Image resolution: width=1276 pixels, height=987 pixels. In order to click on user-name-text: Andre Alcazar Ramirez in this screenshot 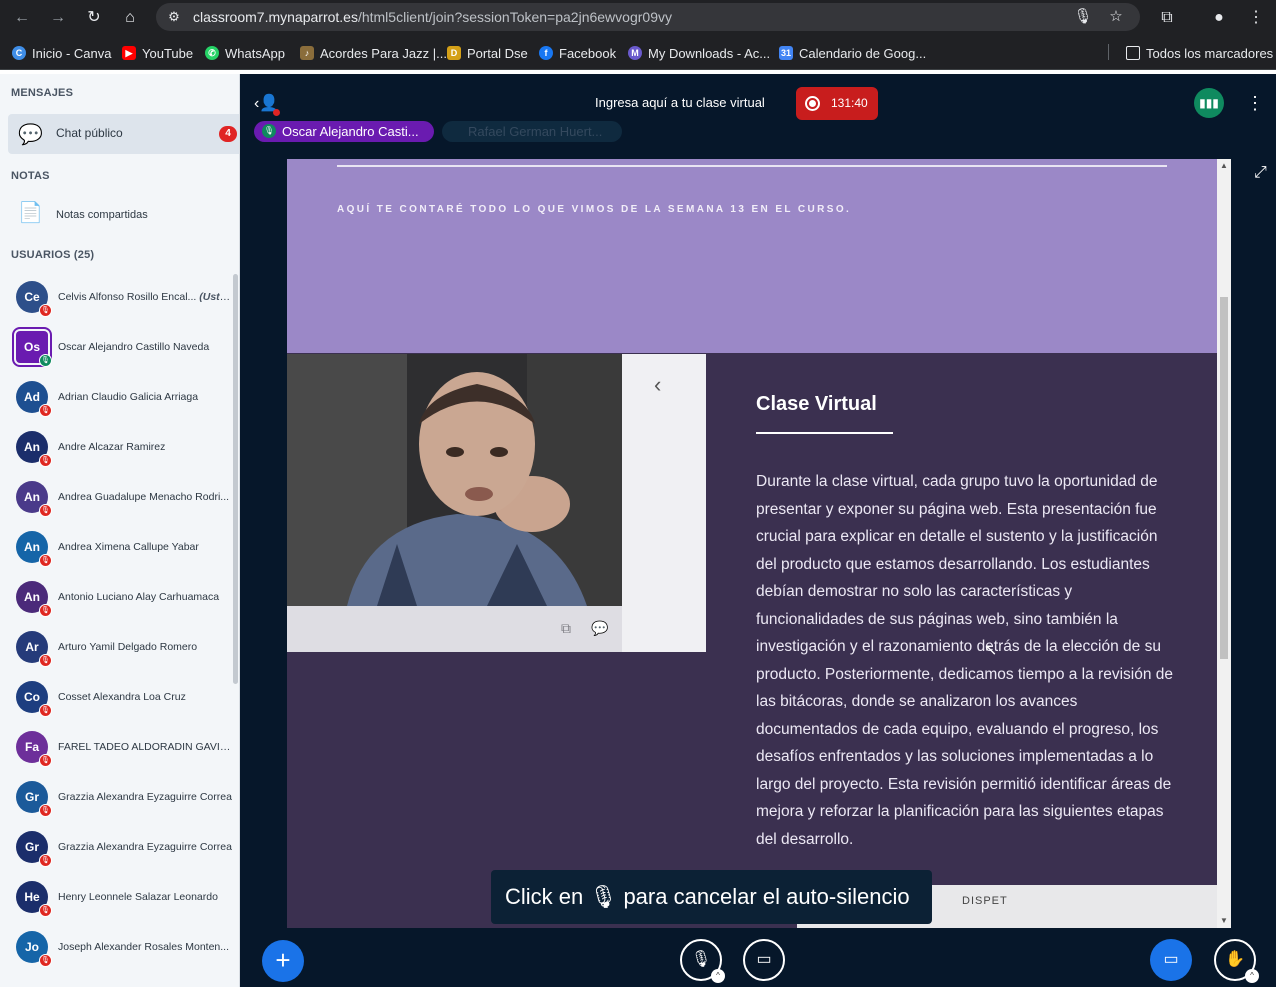, I will do `click(112, 447)`.